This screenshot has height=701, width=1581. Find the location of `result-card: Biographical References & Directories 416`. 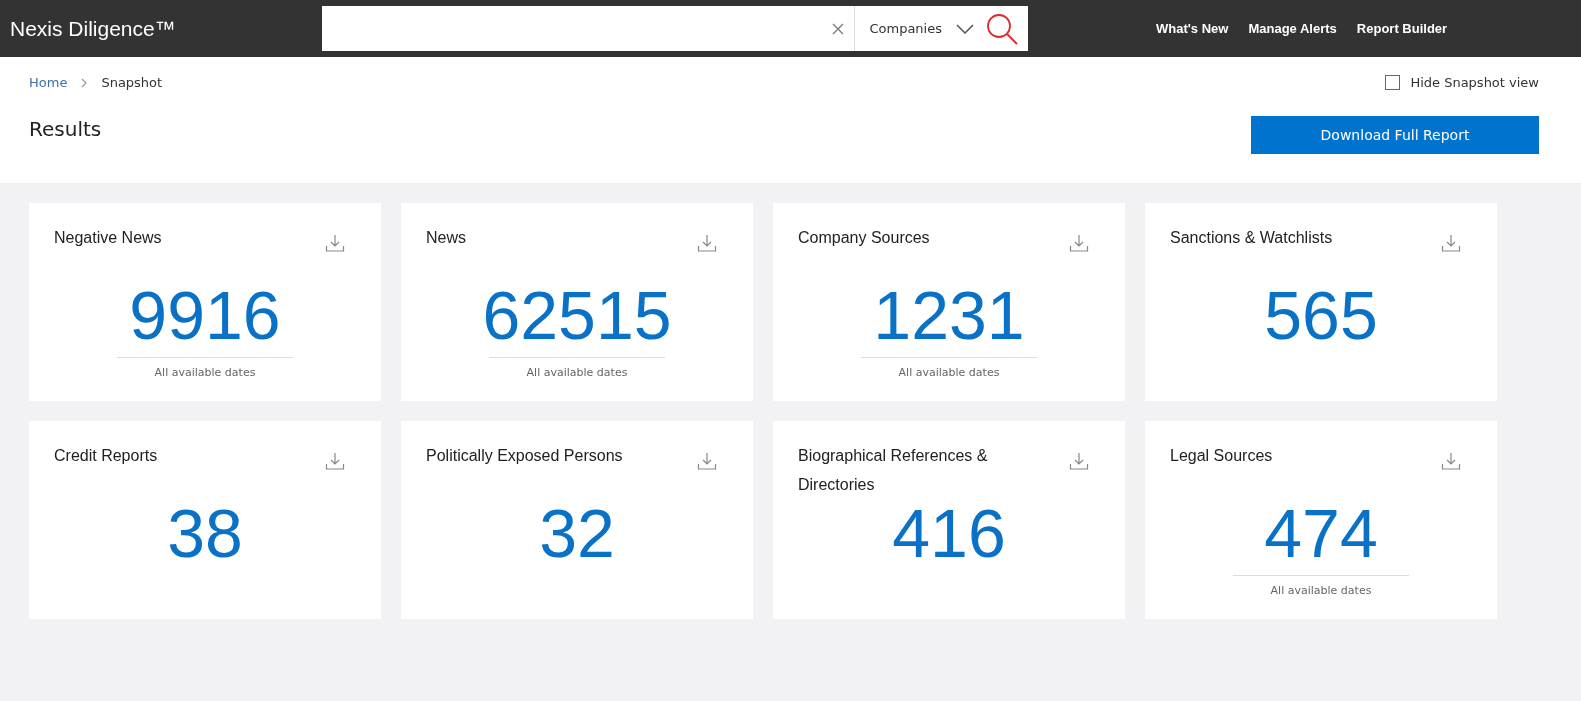

result-card: Biographical References & Directories 416 is located at coordinates (949, 520).